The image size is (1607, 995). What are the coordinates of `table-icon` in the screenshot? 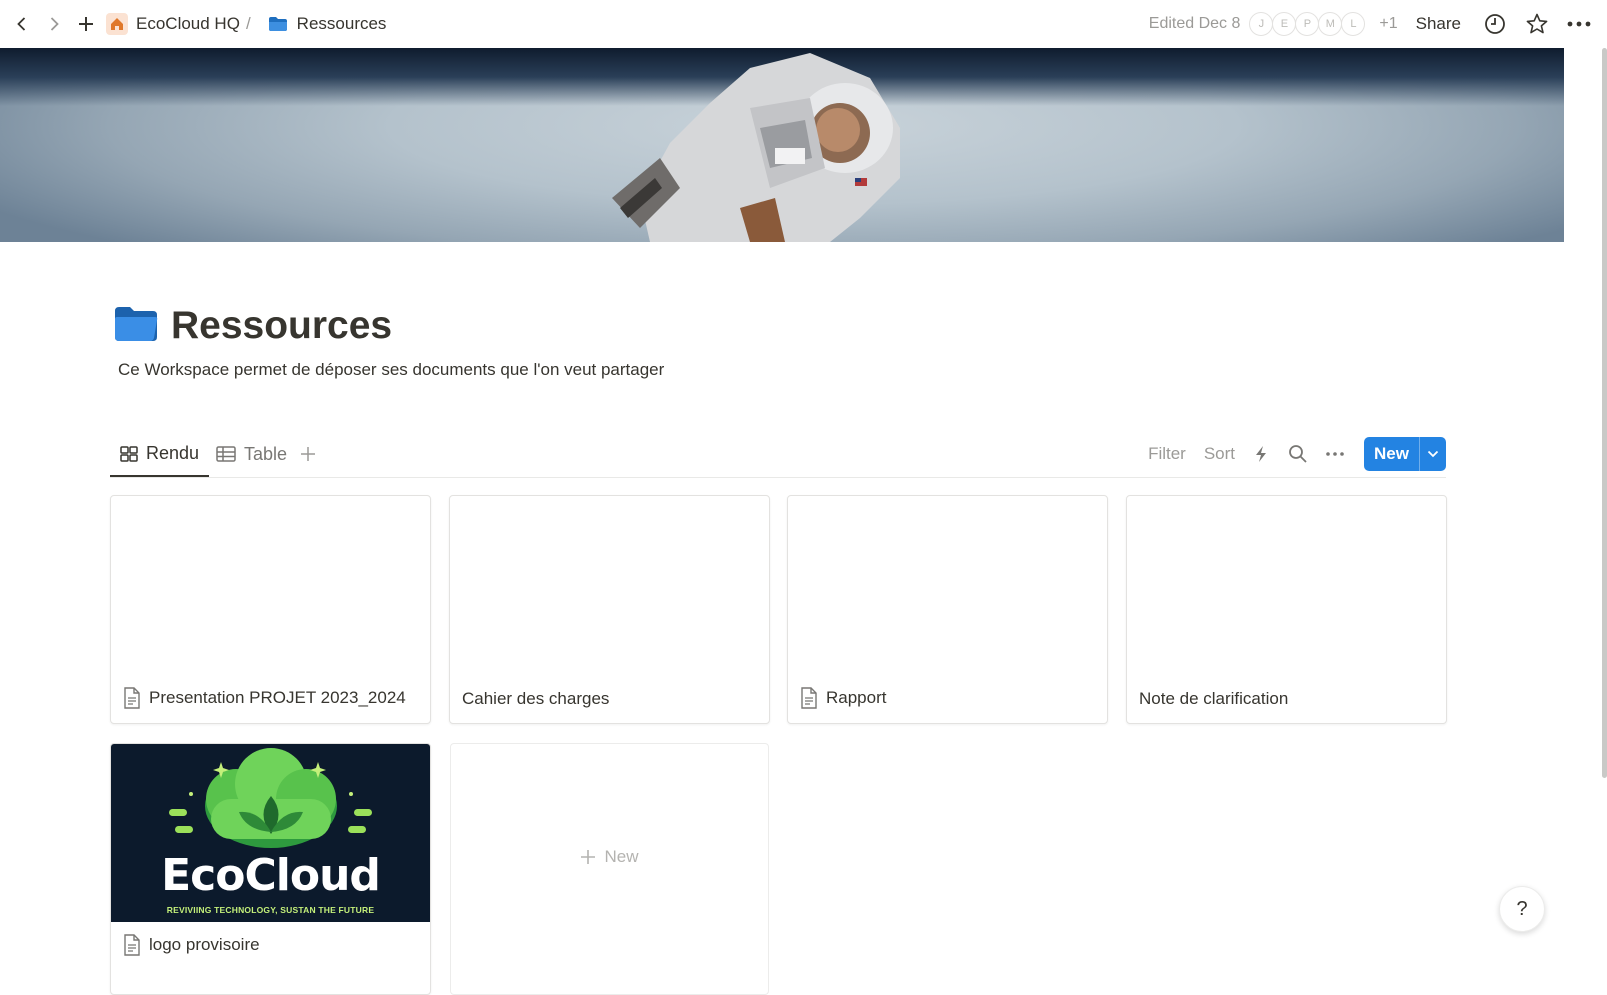 It's located at (226, 454).